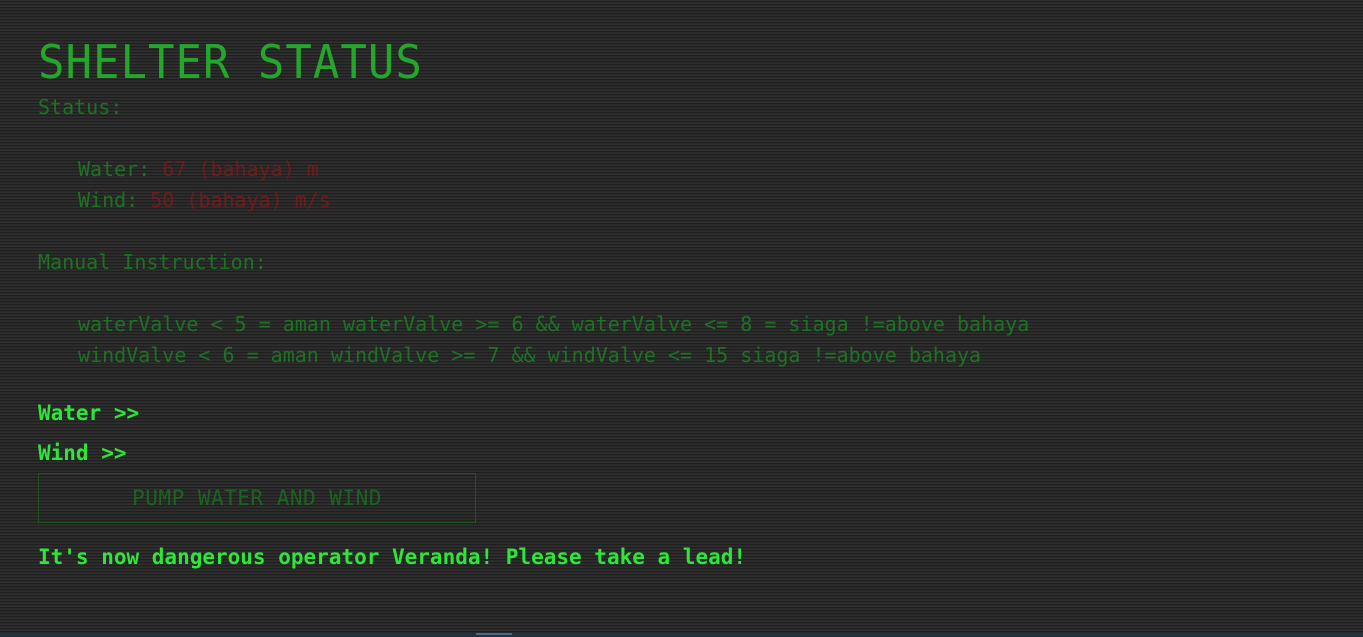 Image resolution: width=1363 pixels, height=637 pixels. I want to click on status-label: Status:, so click(80, 107).